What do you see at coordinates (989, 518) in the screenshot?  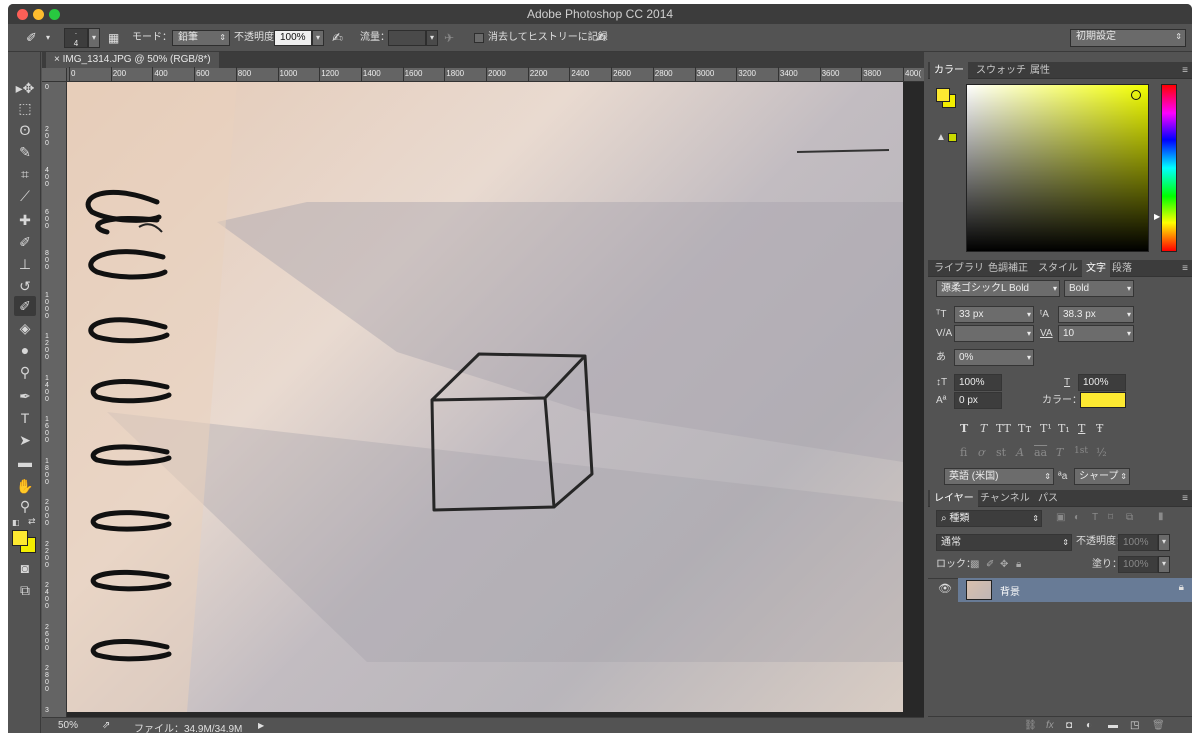 I see `layer-filter-select: ⌕ 種類 ⇕` at bounding box center [989, 518].